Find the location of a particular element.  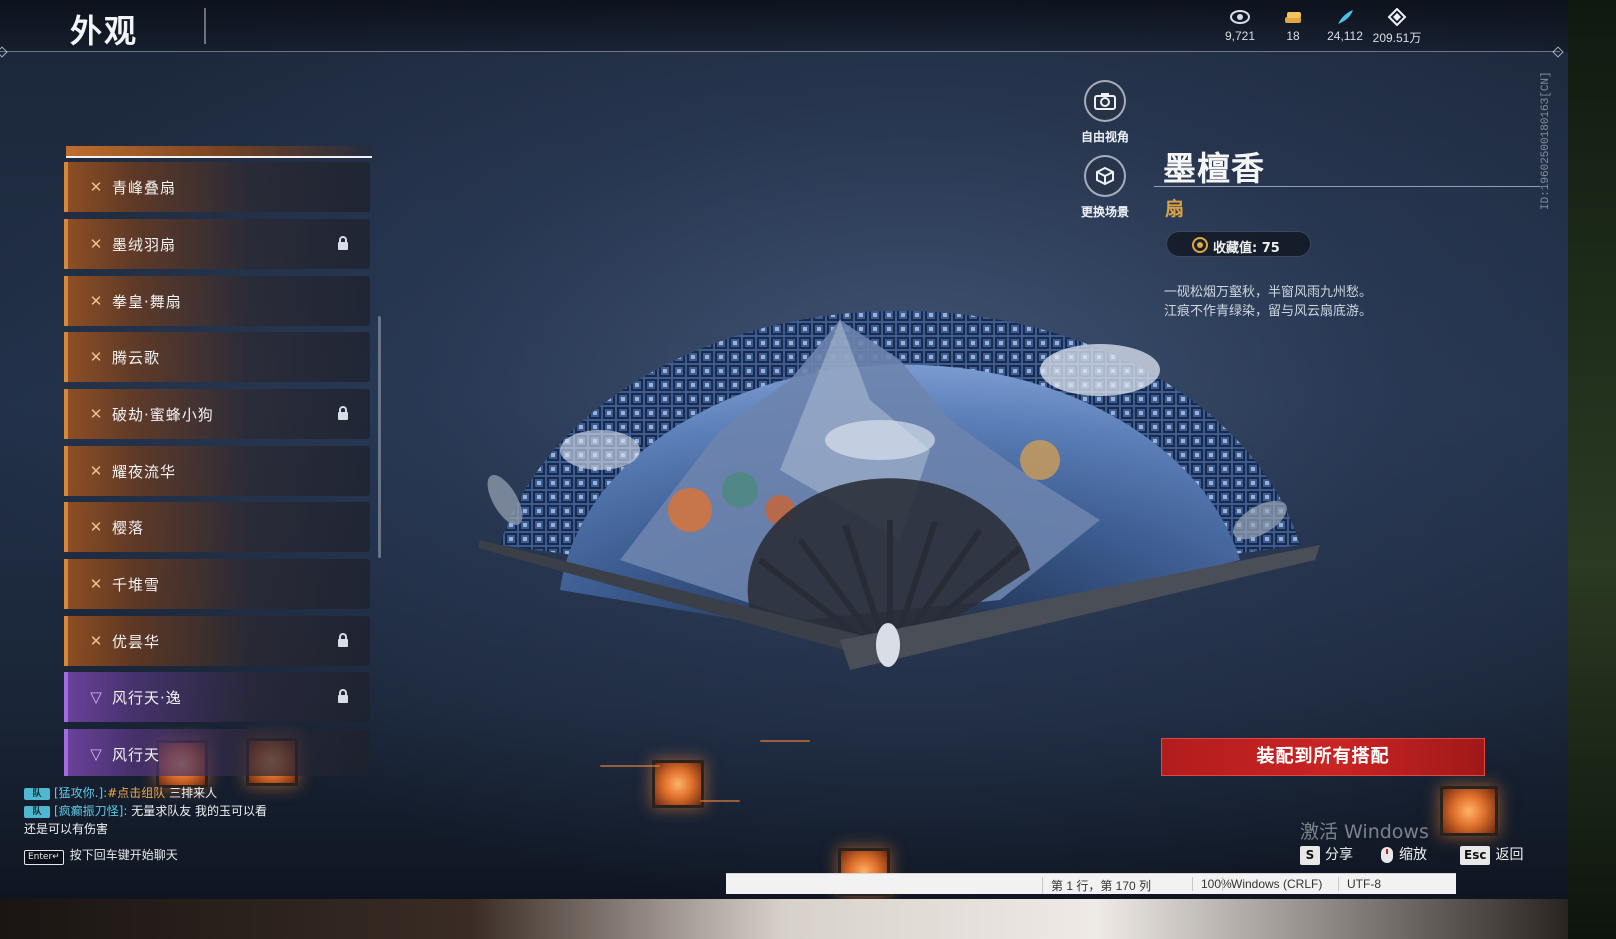

list-item-label: 青峰叠扇 is located at coordinates (144, 188).